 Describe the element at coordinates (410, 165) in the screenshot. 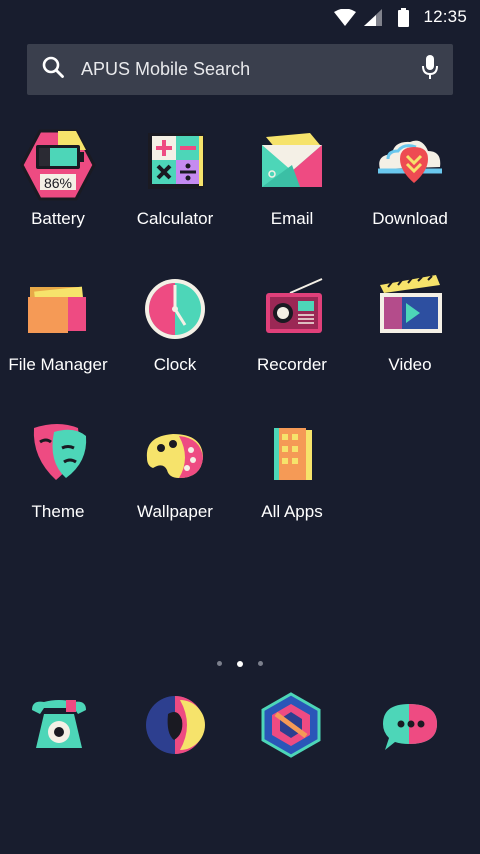

I see `cloud-download-icon` at that location.